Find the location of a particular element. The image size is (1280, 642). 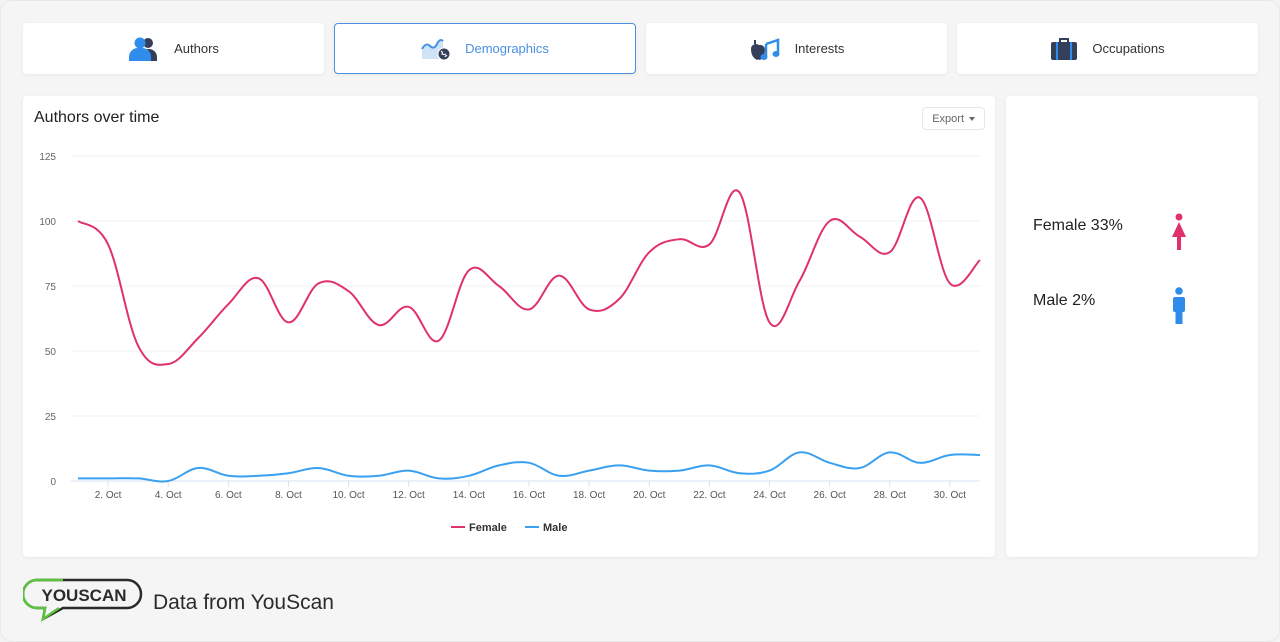

source-text: Data from YouScan is located at coordinates (243, 602).